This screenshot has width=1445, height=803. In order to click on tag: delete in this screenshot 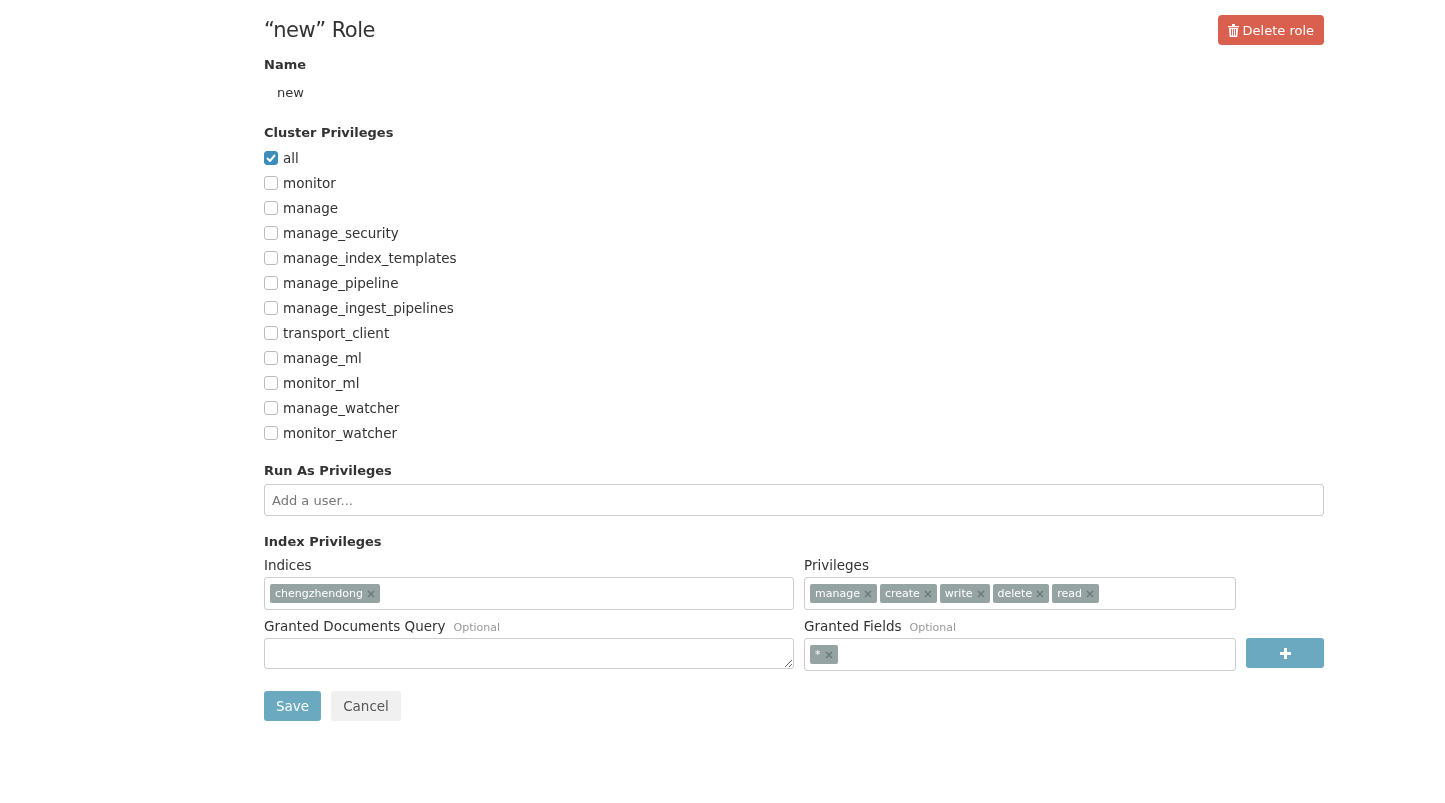, I will do `click(1021, 593)`.